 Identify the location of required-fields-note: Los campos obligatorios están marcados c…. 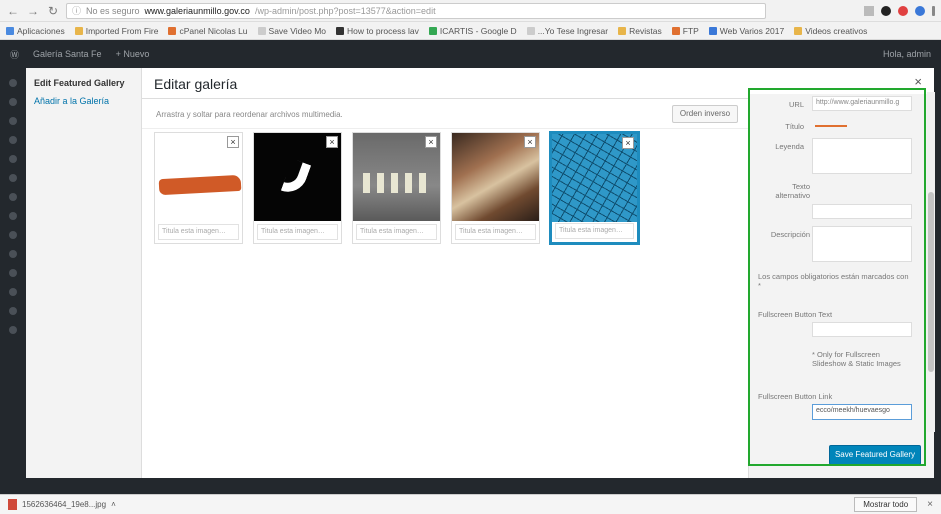
(833, 281).